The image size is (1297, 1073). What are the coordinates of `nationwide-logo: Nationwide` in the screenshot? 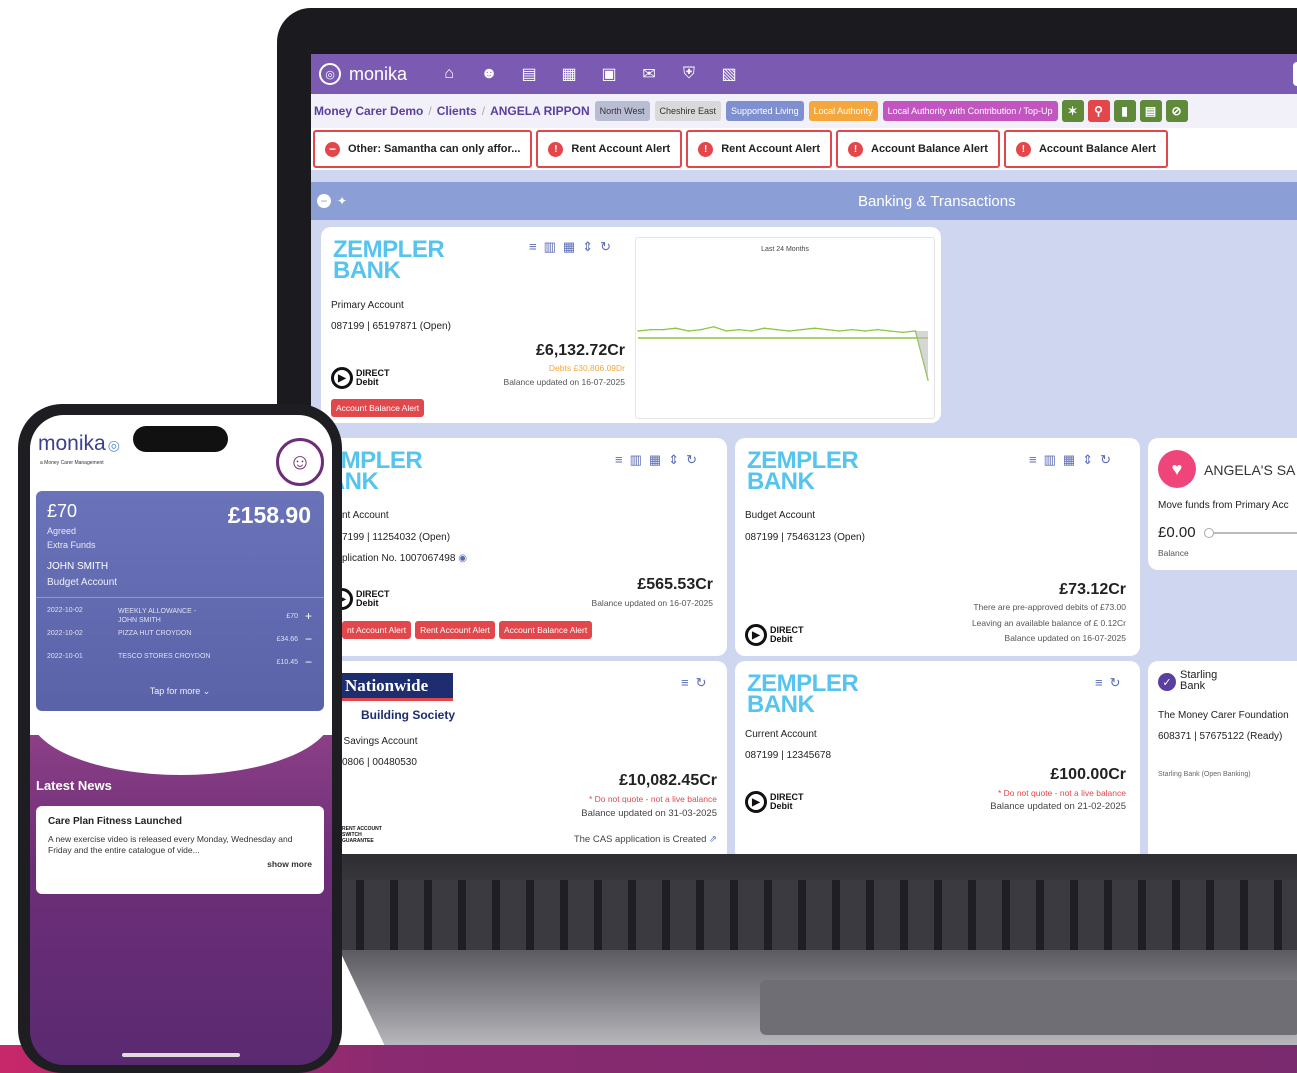 It's located at (397, 687).